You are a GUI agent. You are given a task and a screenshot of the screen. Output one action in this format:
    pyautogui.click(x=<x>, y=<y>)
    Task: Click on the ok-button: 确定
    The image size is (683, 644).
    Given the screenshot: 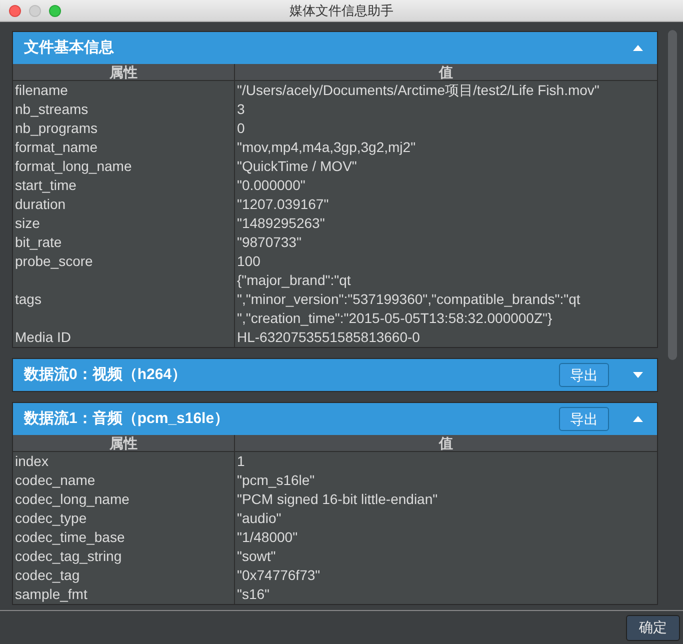 What is the action you would take?
    pyautogui.click(x=653, y=627)
    